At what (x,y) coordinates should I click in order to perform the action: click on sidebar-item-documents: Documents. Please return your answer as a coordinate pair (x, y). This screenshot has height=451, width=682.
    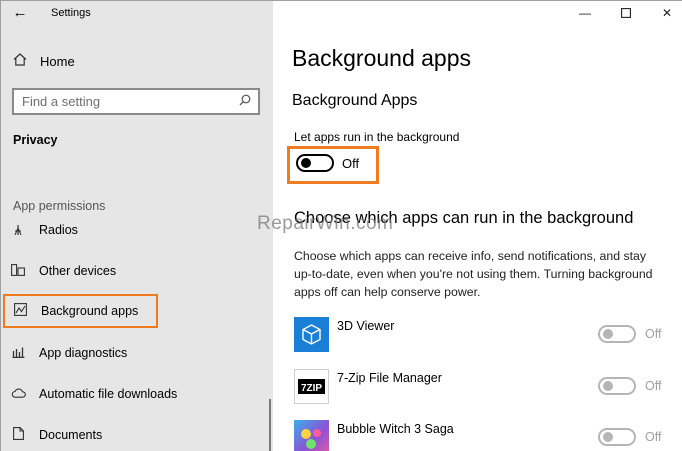
    Looking at the image, I should click on (134, 435).